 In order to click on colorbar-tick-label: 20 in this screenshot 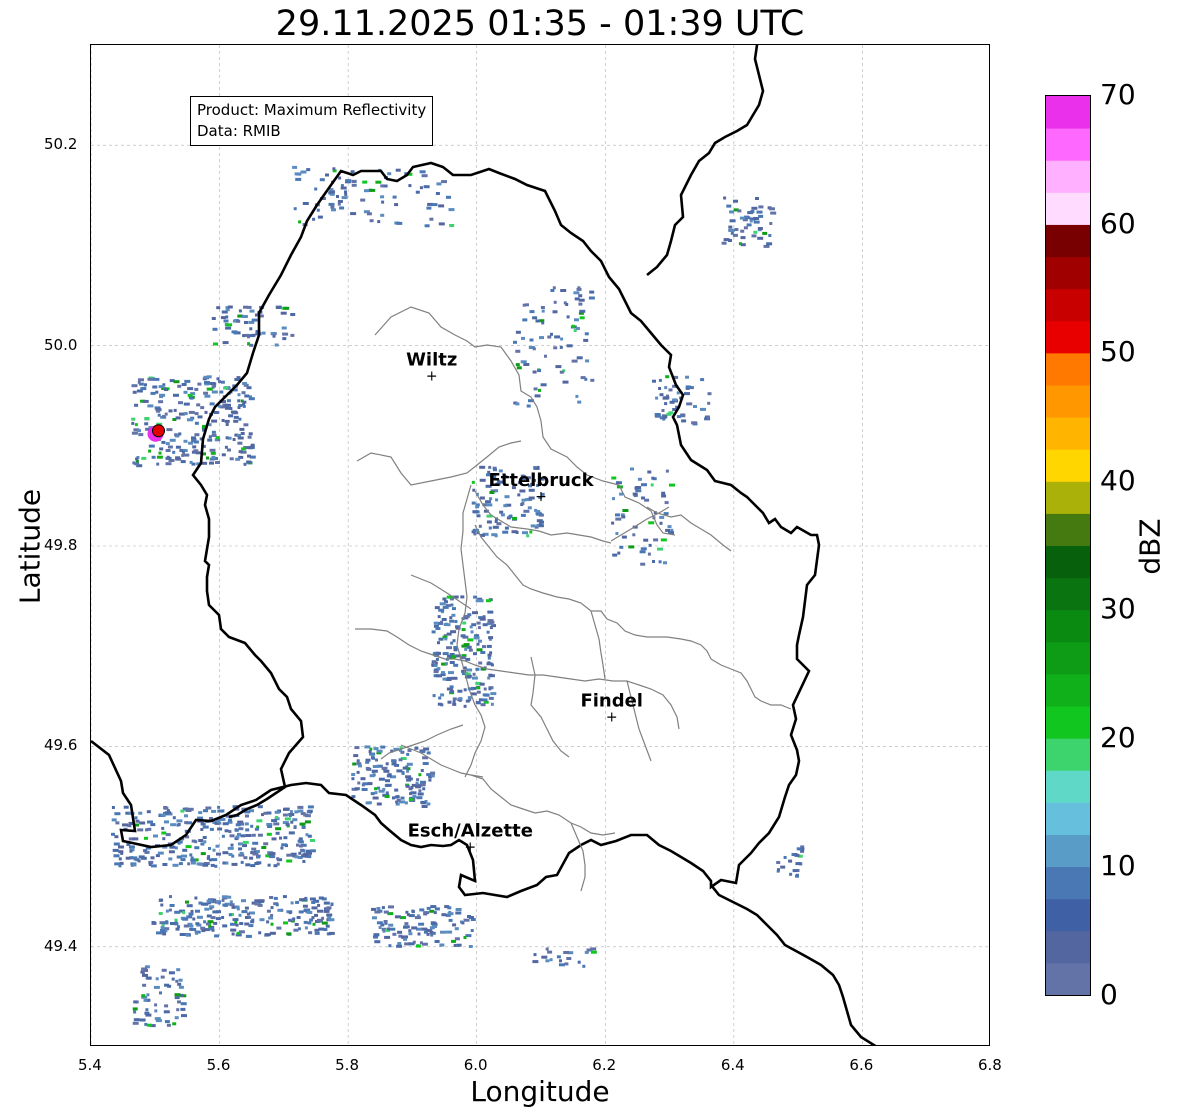, I will do `click(1118, 737)`.